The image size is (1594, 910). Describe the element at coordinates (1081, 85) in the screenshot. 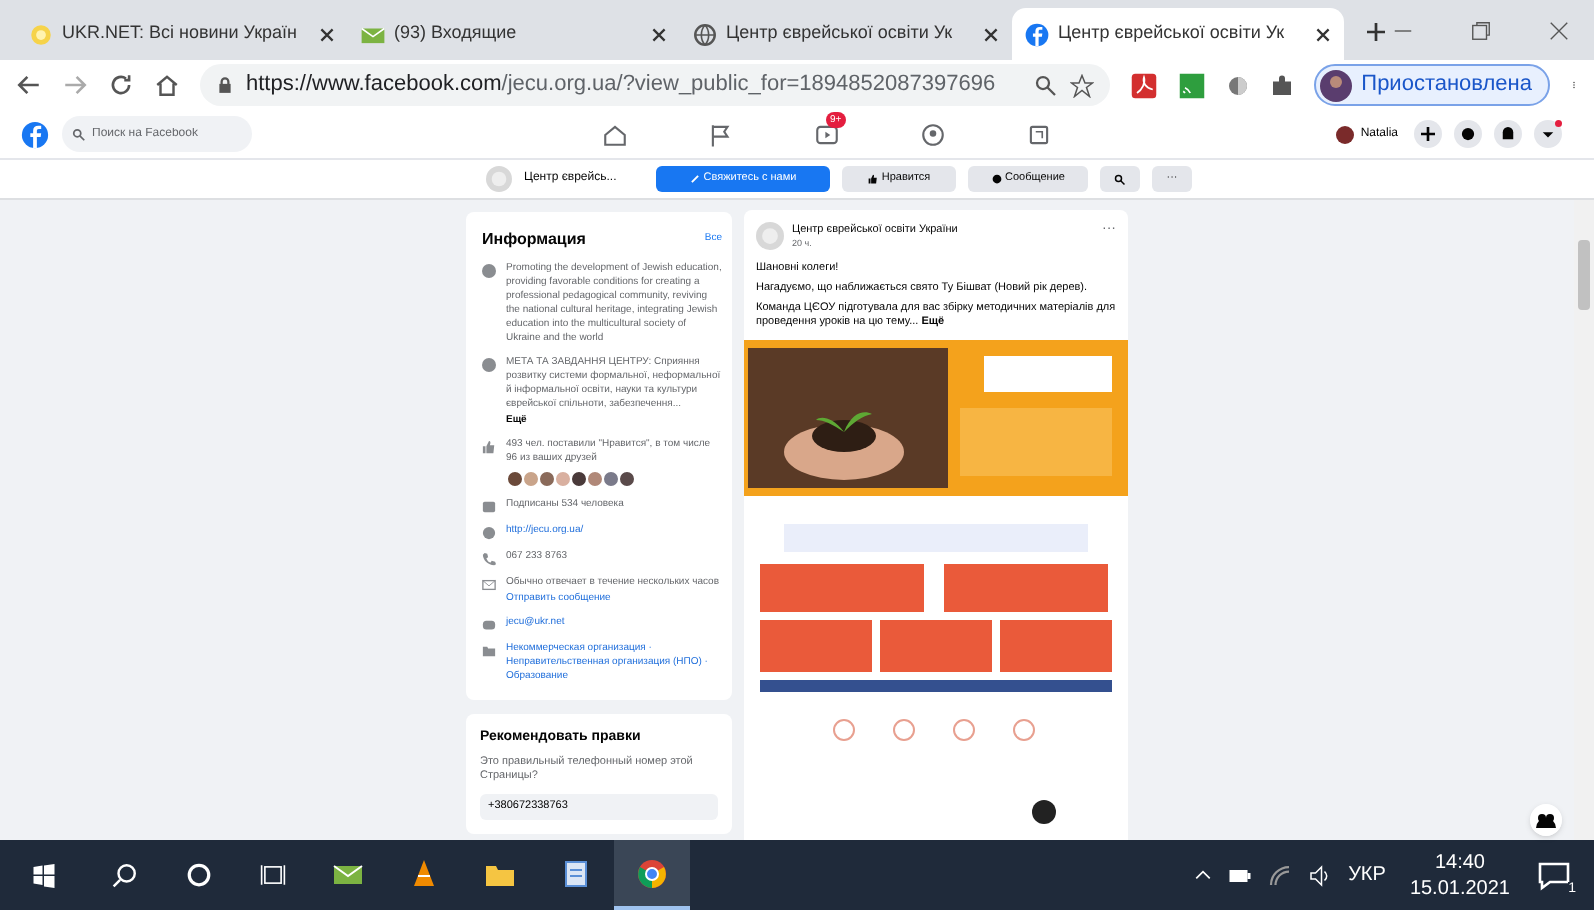

I see `star-icon` at that location.